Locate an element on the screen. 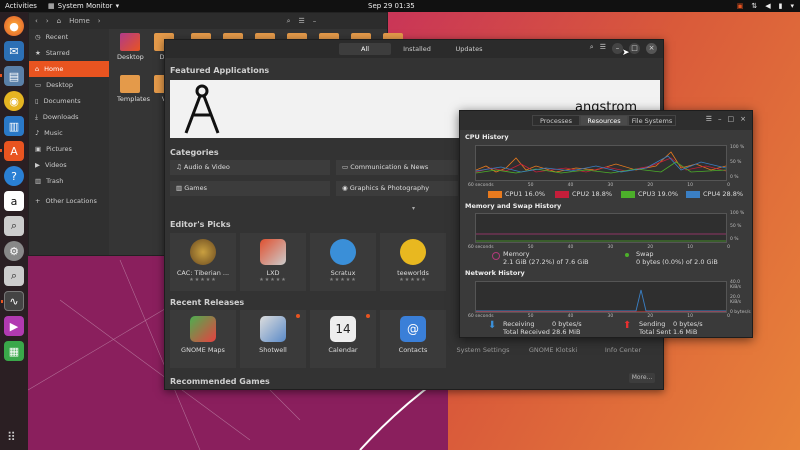 This screenshot has height=450, width=800. system-tray: ▣ ⇅ ◀ ▮ ▾ is located at coordinates (765, 6).